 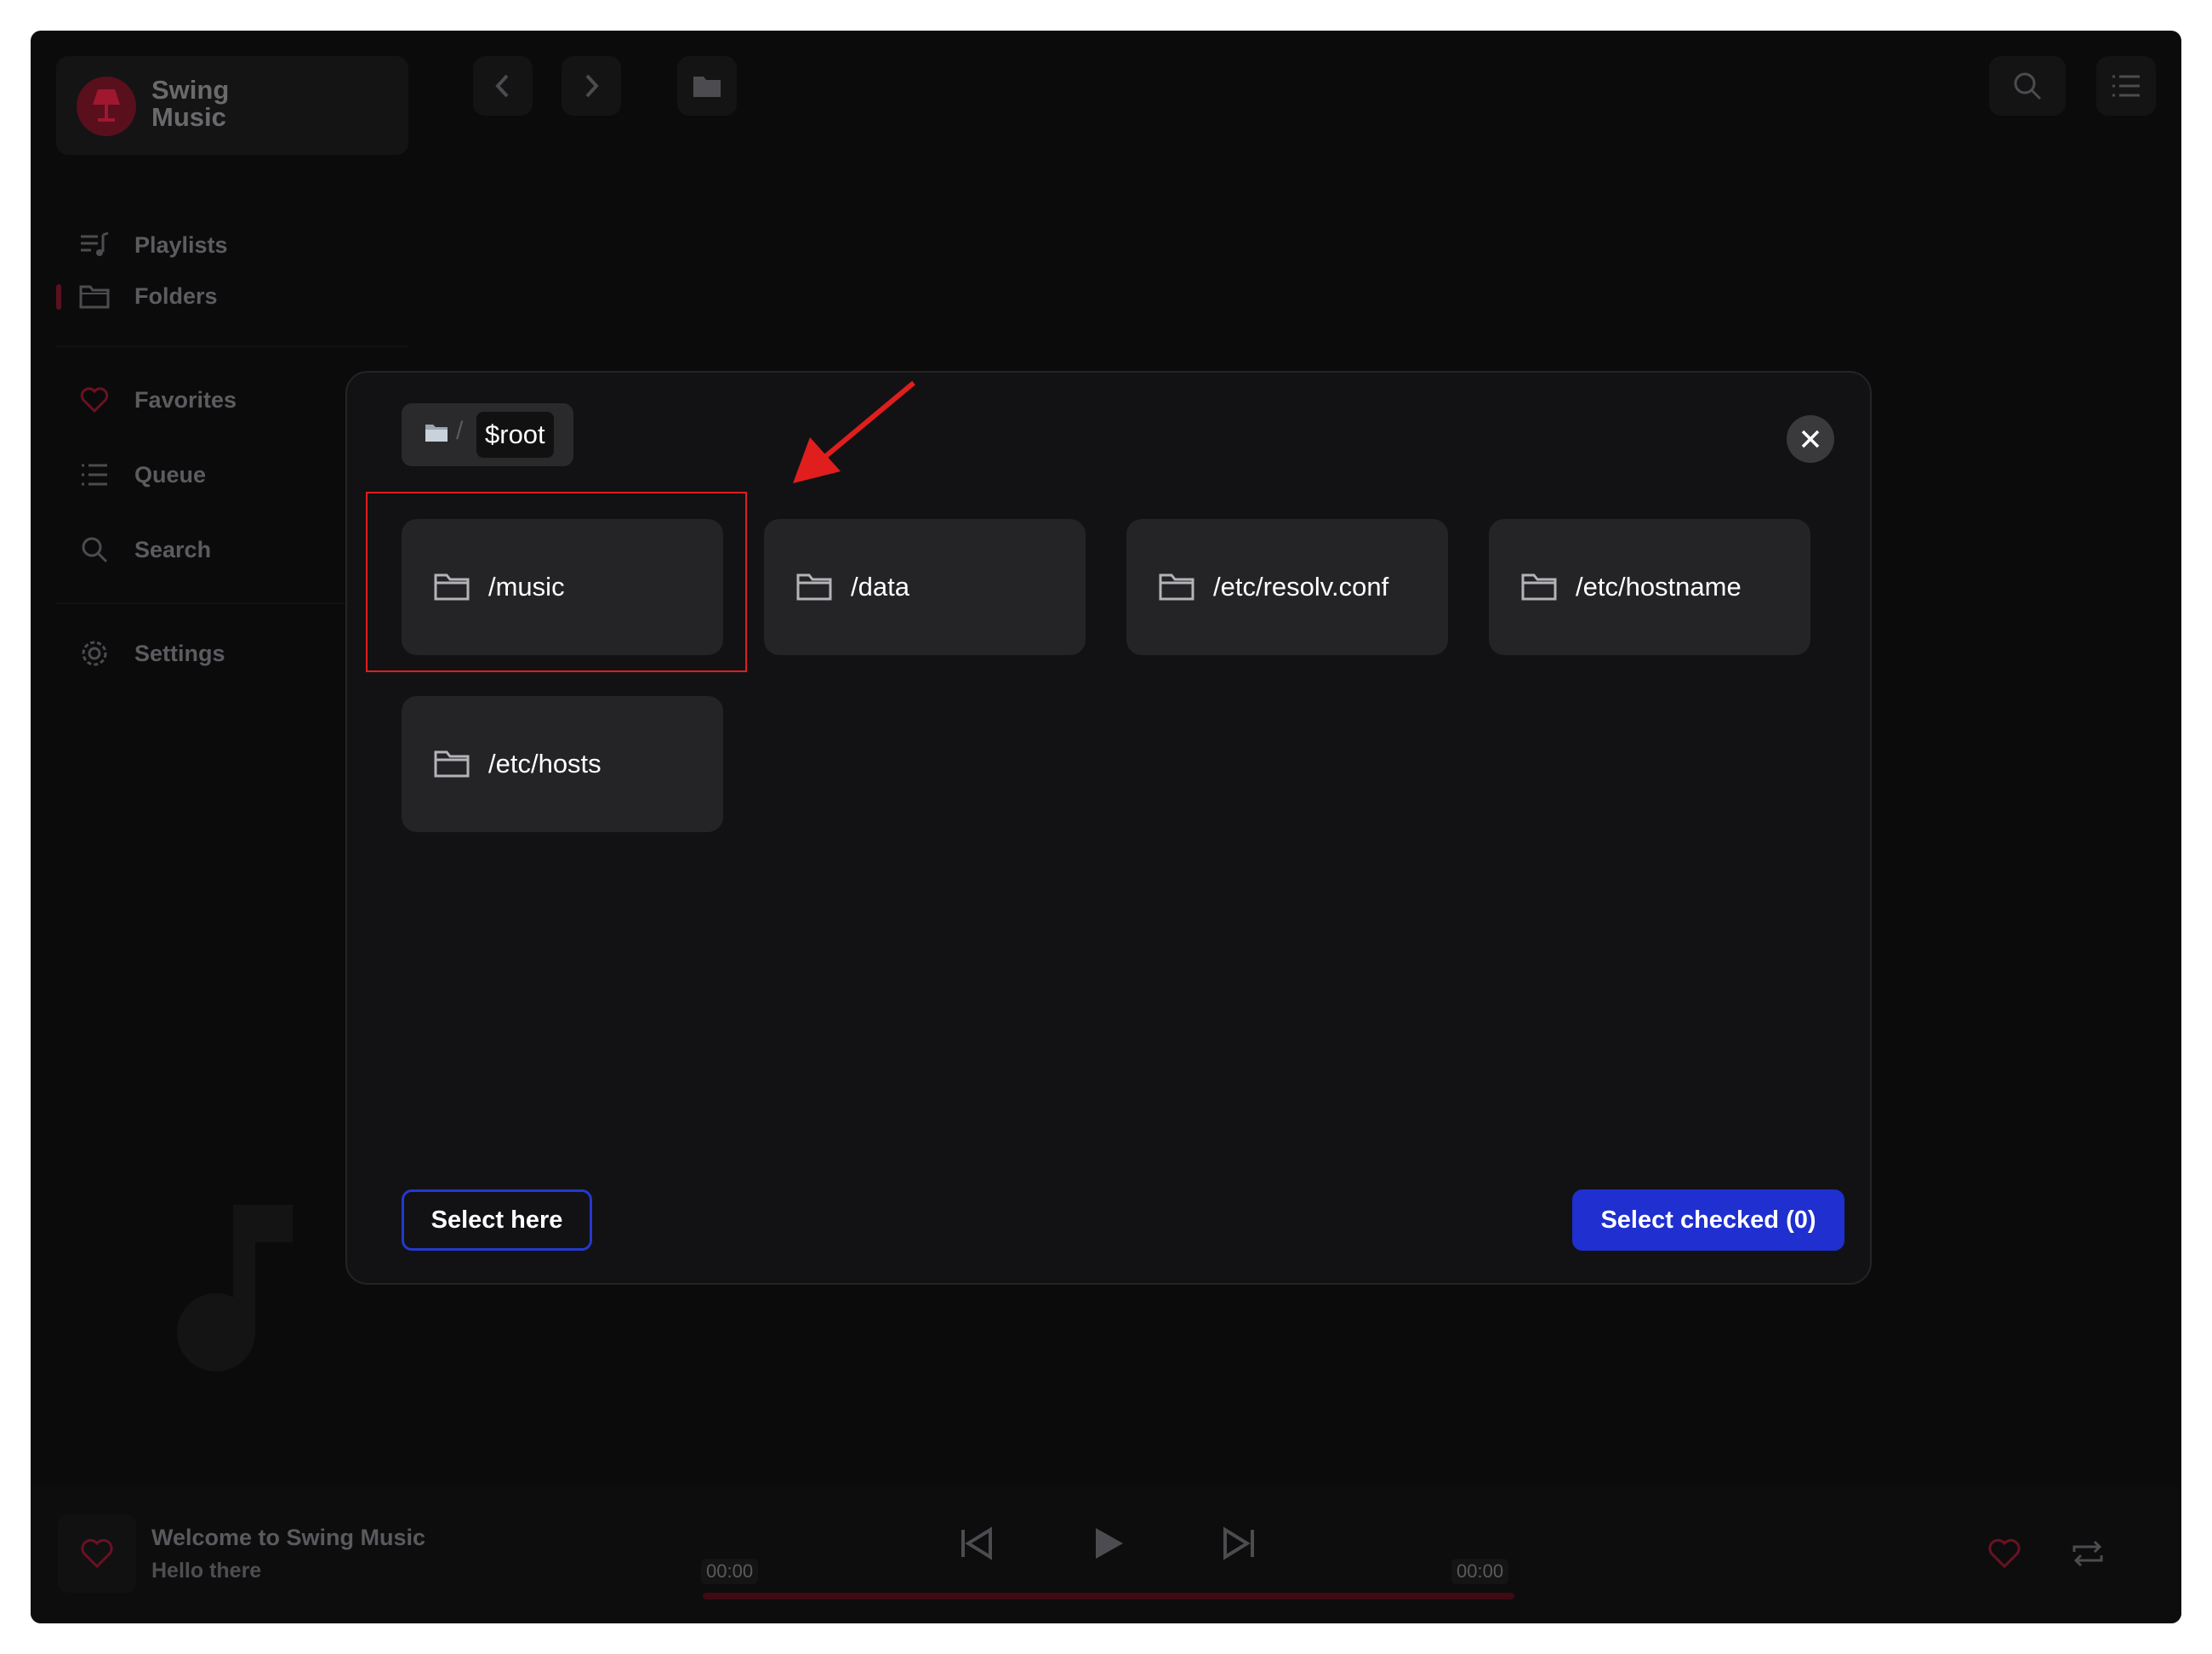 I want to click on sidebar-item-playlists: Playlists, so click(x=153, y=245).